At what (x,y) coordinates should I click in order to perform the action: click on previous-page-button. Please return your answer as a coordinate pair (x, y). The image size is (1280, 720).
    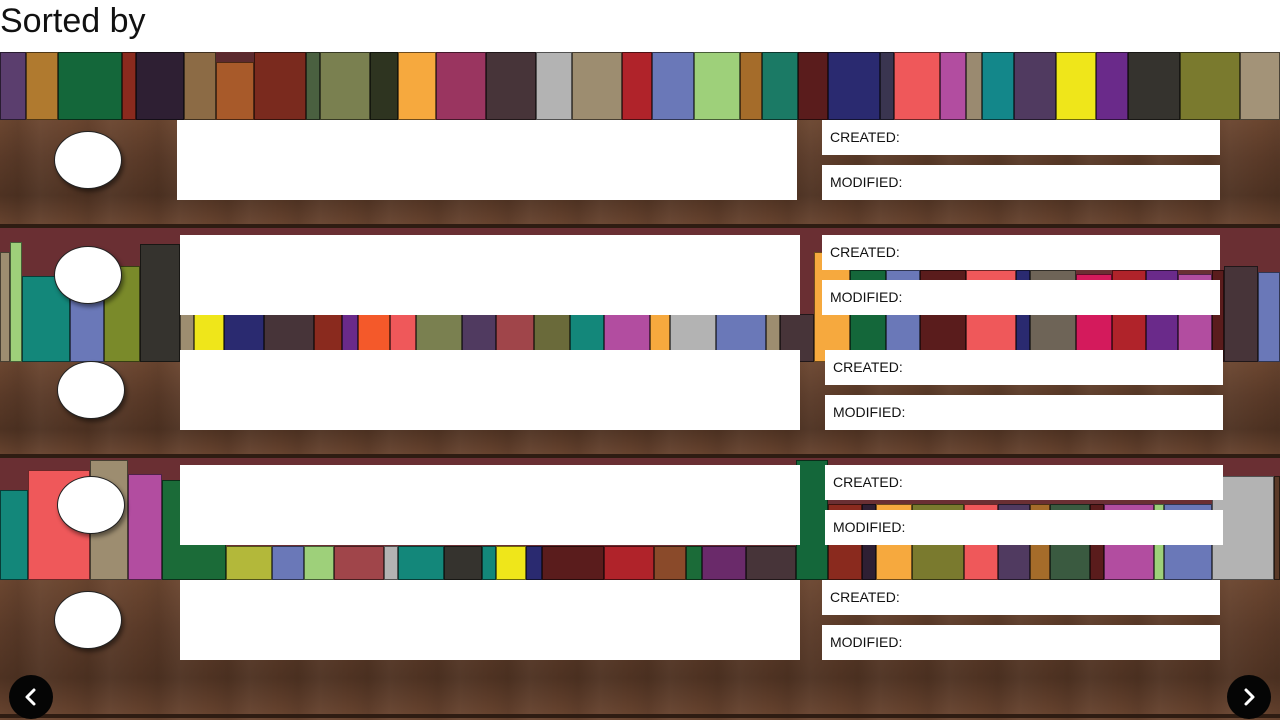
    Looking at the image, I should click on (31, 697).